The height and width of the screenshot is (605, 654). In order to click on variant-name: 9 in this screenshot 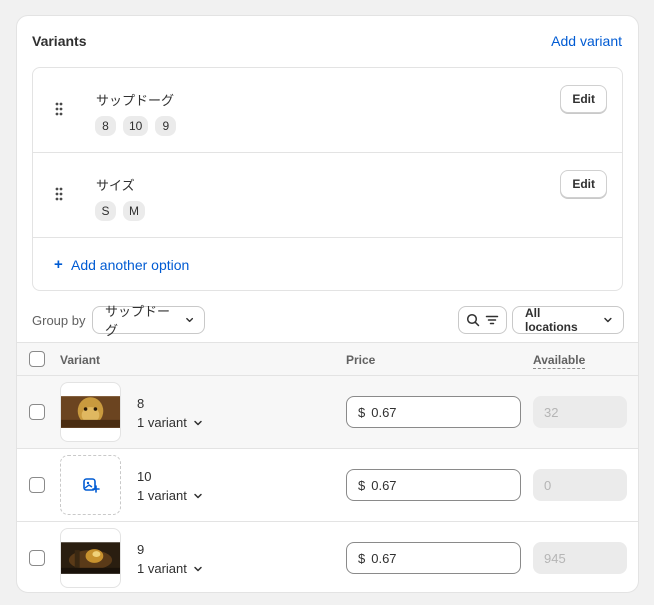, I will do `click(141, 549)`.